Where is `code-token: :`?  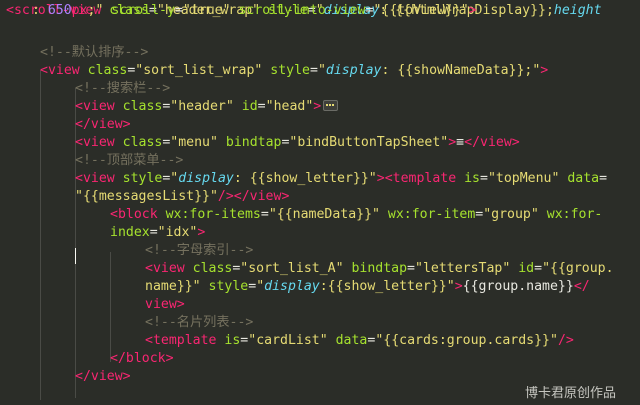 code-token: : is located at coordinates (36, 10).